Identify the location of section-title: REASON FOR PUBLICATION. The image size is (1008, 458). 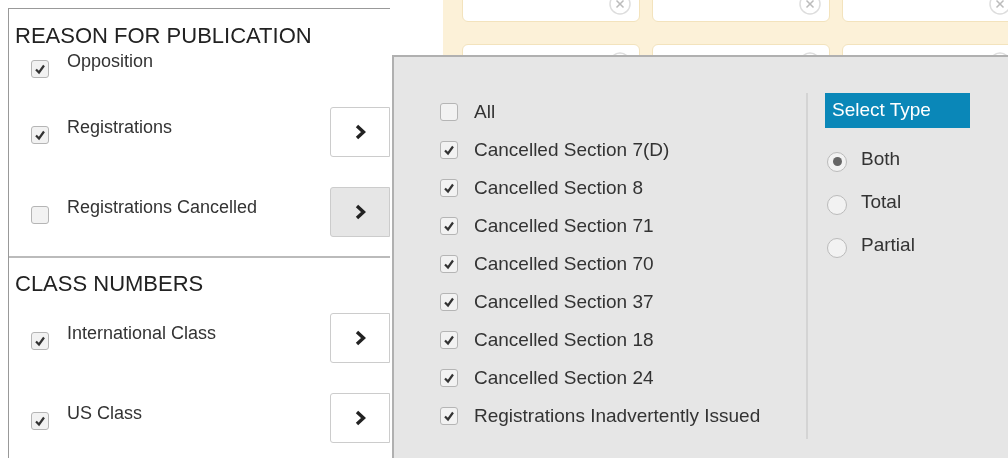
(163, 36).